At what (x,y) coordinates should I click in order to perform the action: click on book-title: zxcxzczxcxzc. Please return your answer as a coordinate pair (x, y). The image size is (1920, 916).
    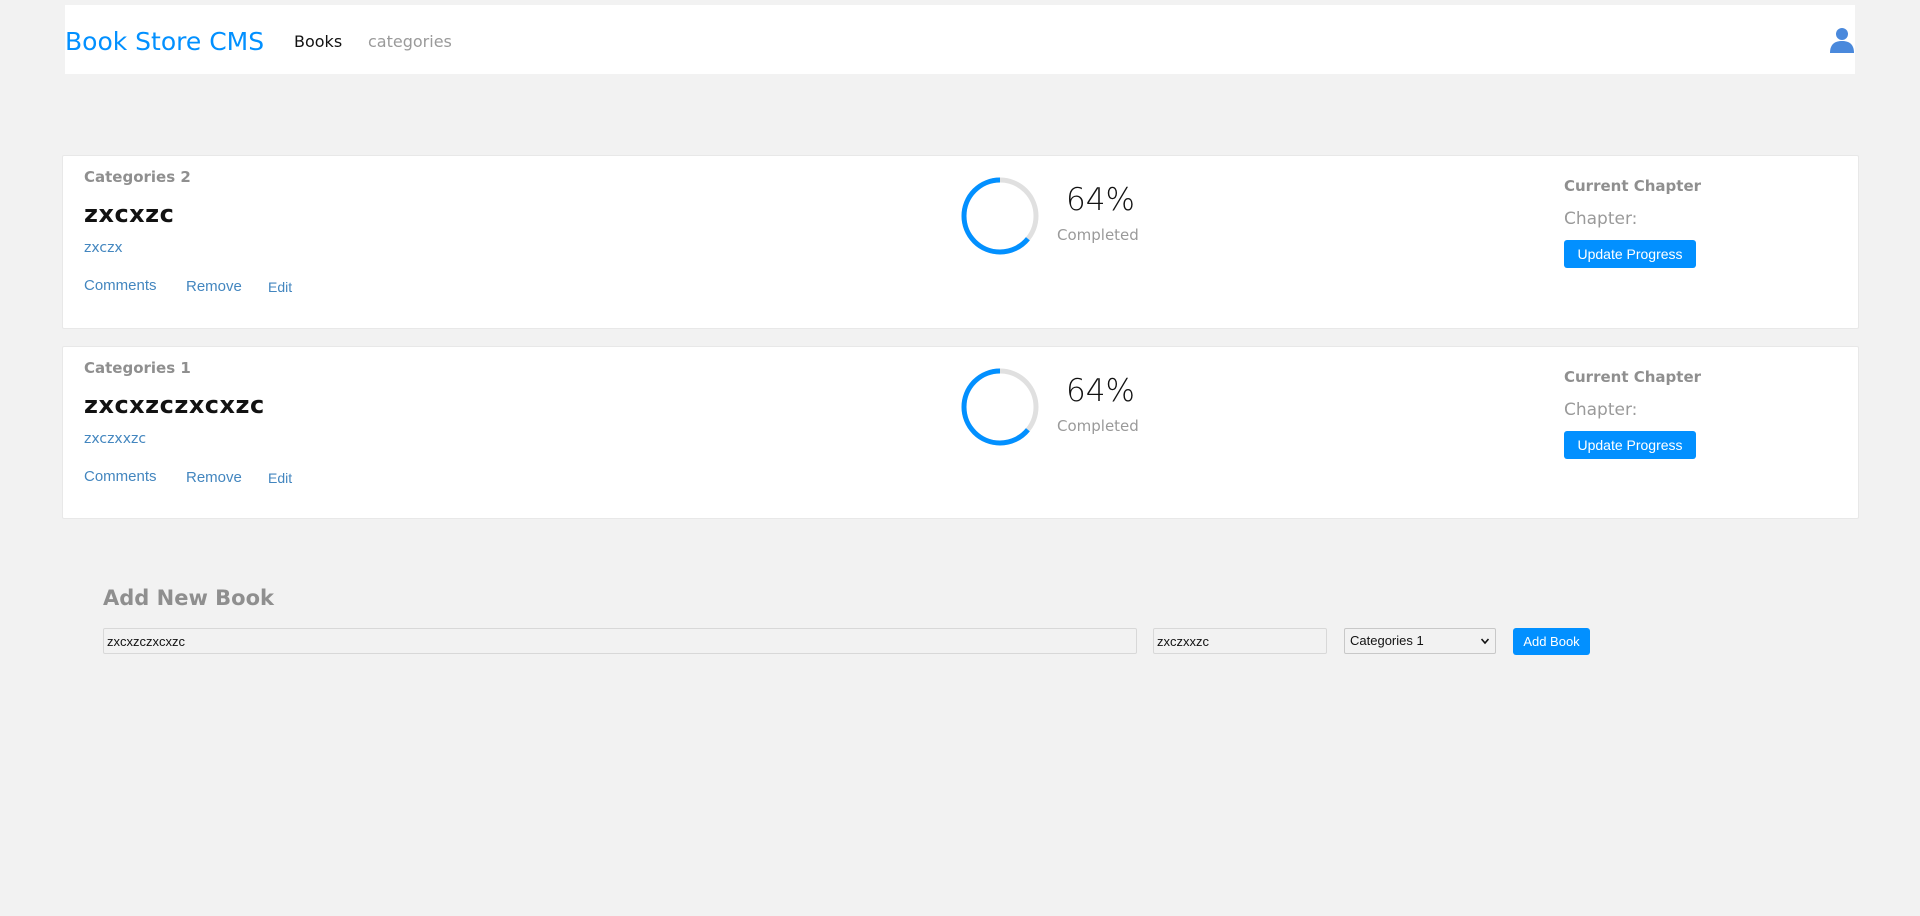
    Looking at the image, I should click on (174, 405).